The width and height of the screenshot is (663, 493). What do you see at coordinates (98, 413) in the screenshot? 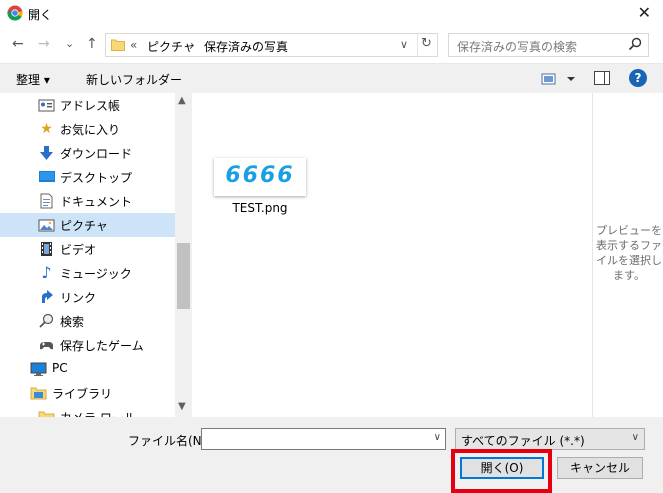
I see `sidebar-item-label: カメラ ロール` at bounding box center [98, 413].